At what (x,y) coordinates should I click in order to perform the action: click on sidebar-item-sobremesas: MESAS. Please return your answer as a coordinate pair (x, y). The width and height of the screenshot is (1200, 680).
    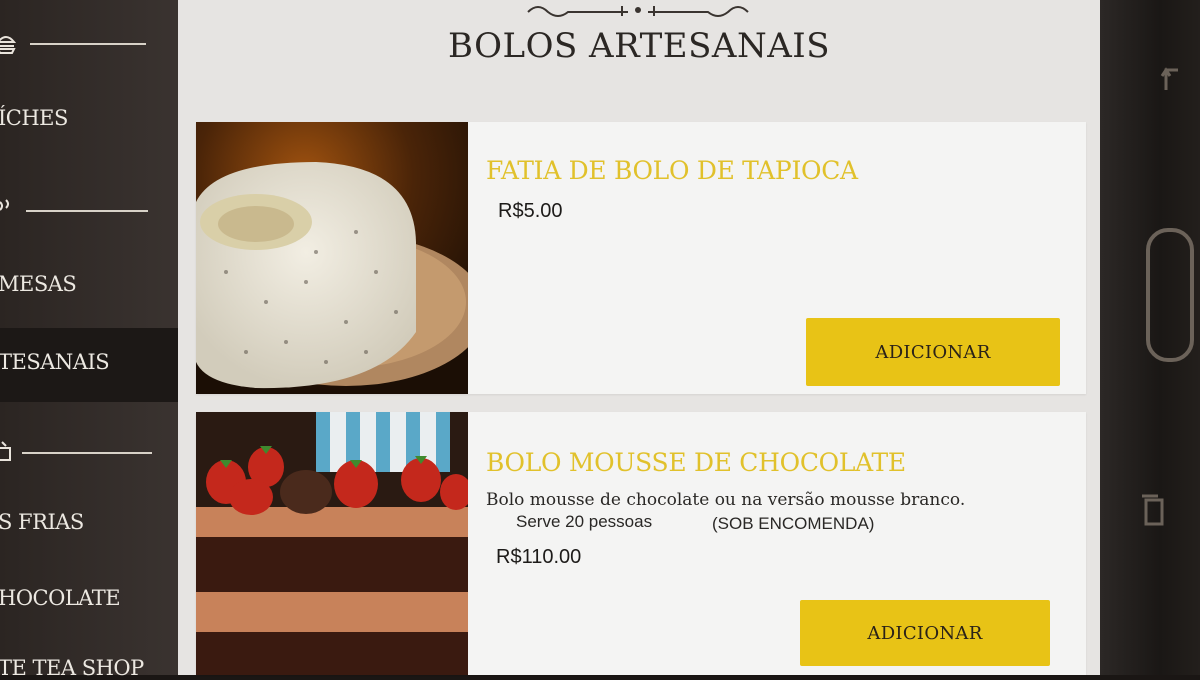
    Looking at the image, I should click on (38, 284).